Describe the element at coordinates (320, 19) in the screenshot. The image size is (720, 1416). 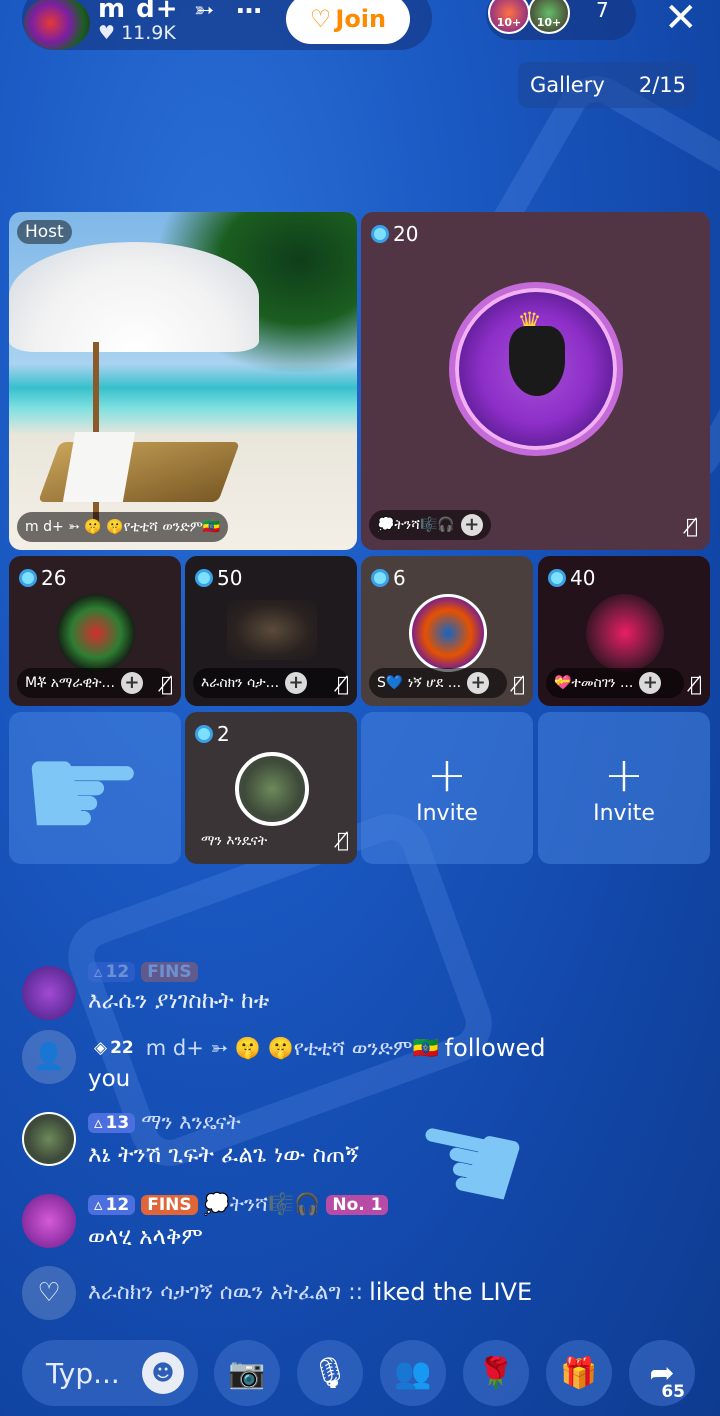
I see `heart-plus-icon: ♡` at that location.